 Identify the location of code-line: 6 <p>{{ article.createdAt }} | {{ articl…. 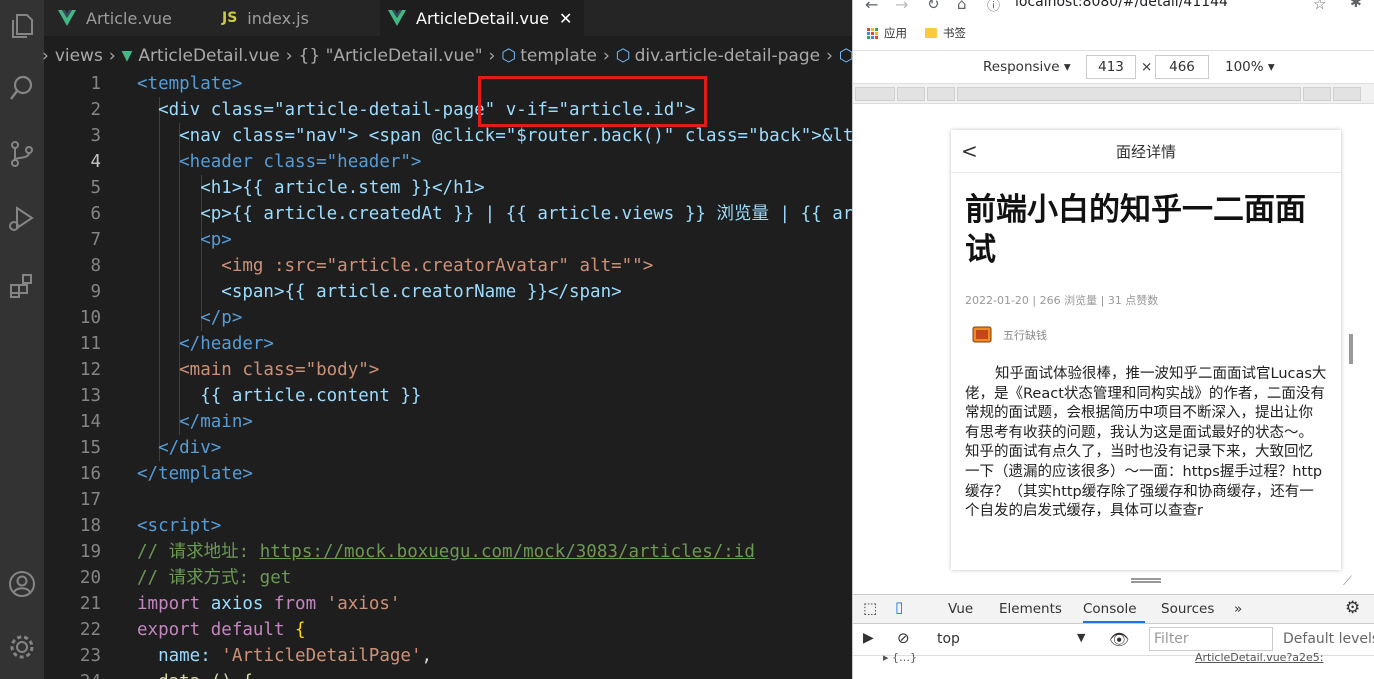
(471, 214).